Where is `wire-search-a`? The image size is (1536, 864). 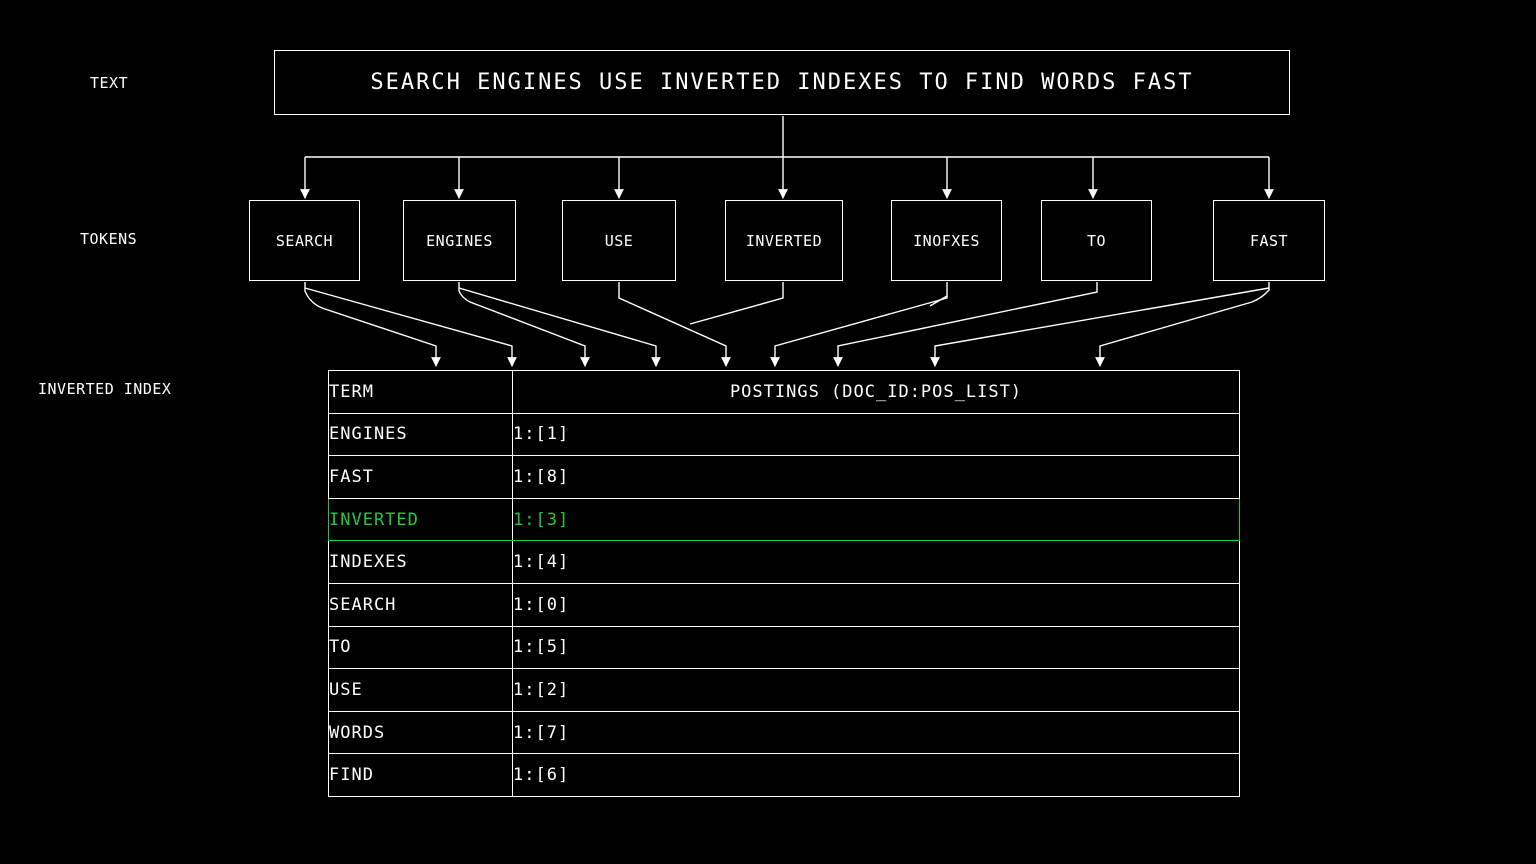 wire-search-a is located at coordinates (372, 324).